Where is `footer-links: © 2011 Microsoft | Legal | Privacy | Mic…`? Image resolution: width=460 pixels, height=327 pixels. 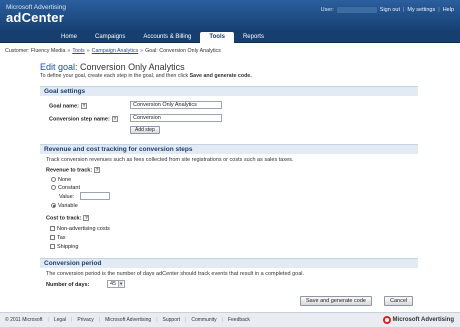 footer-links: © 2011 Microsoft | Legal | Privacy | Mic… is located at coordinates (127, 320).